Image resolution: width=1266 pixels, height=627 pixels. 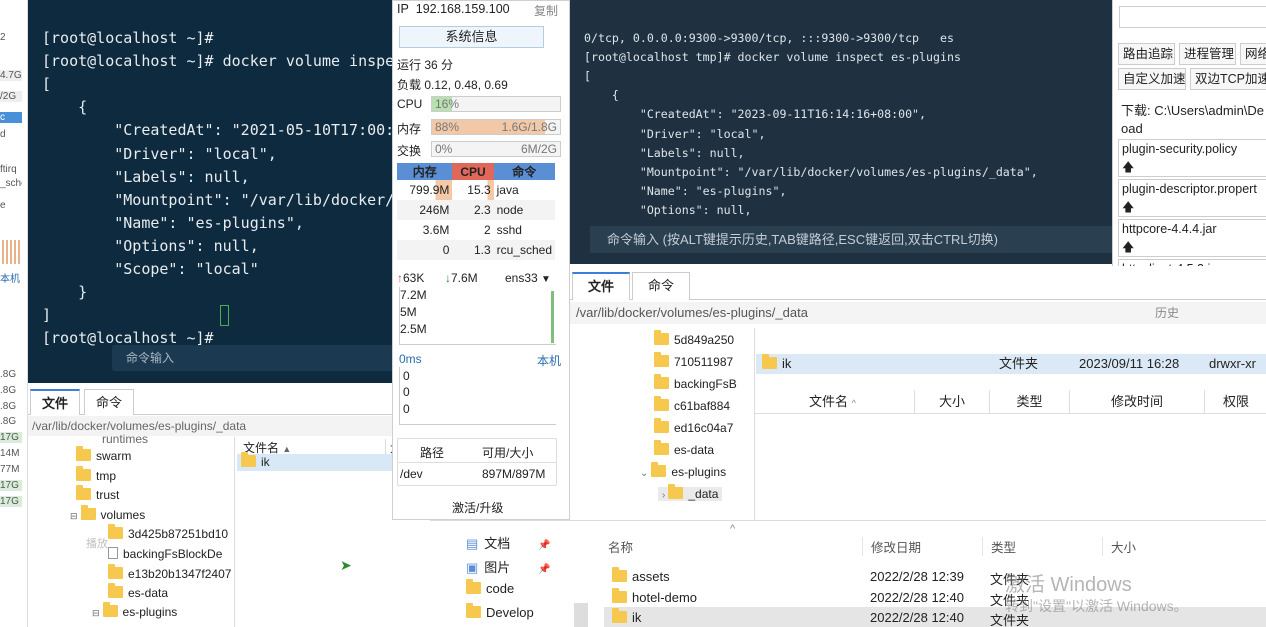 What do you see at coordinates (693, 426) in the screenshot?
I see `tree-item: ed16c04a7` at bounding box center [693, 426].